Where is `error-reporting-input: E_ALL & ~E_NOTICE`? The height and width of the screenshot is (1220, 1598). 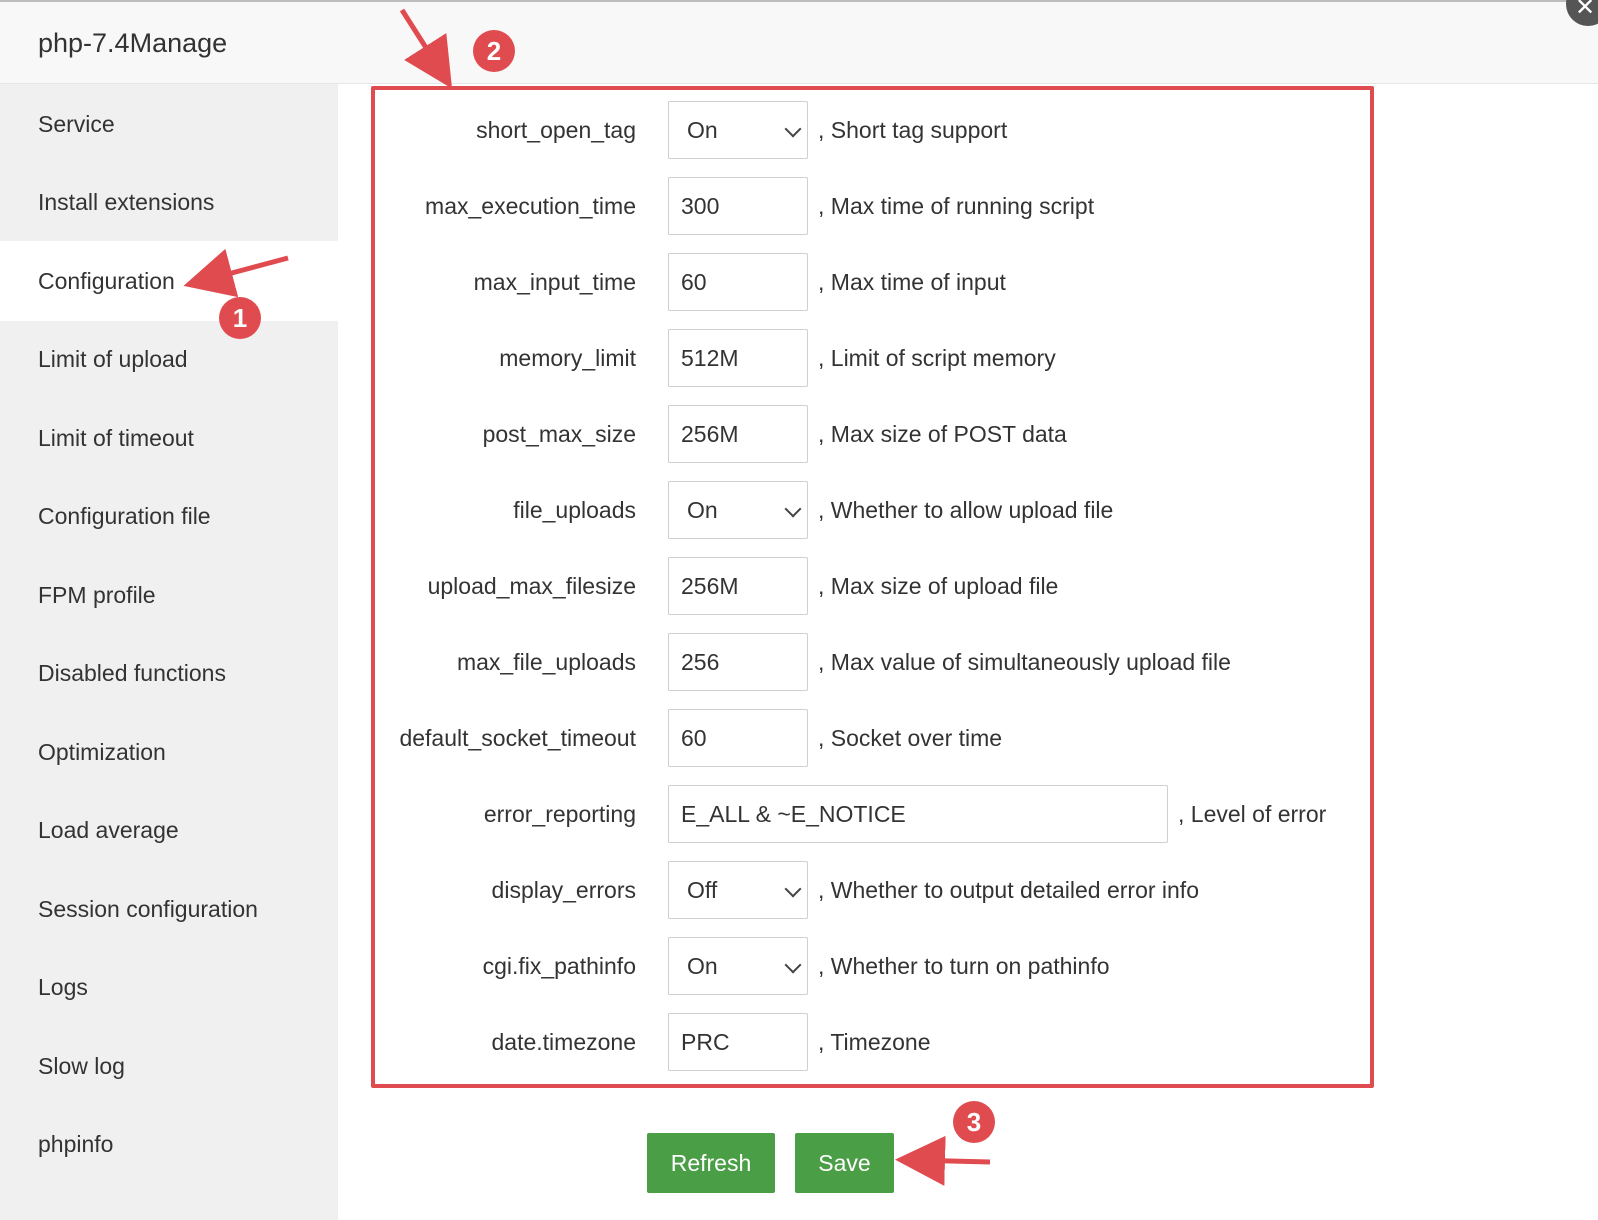 error-reporting-input: E_ALL & ~E_NOTICE is located at coordinates (918, 814).